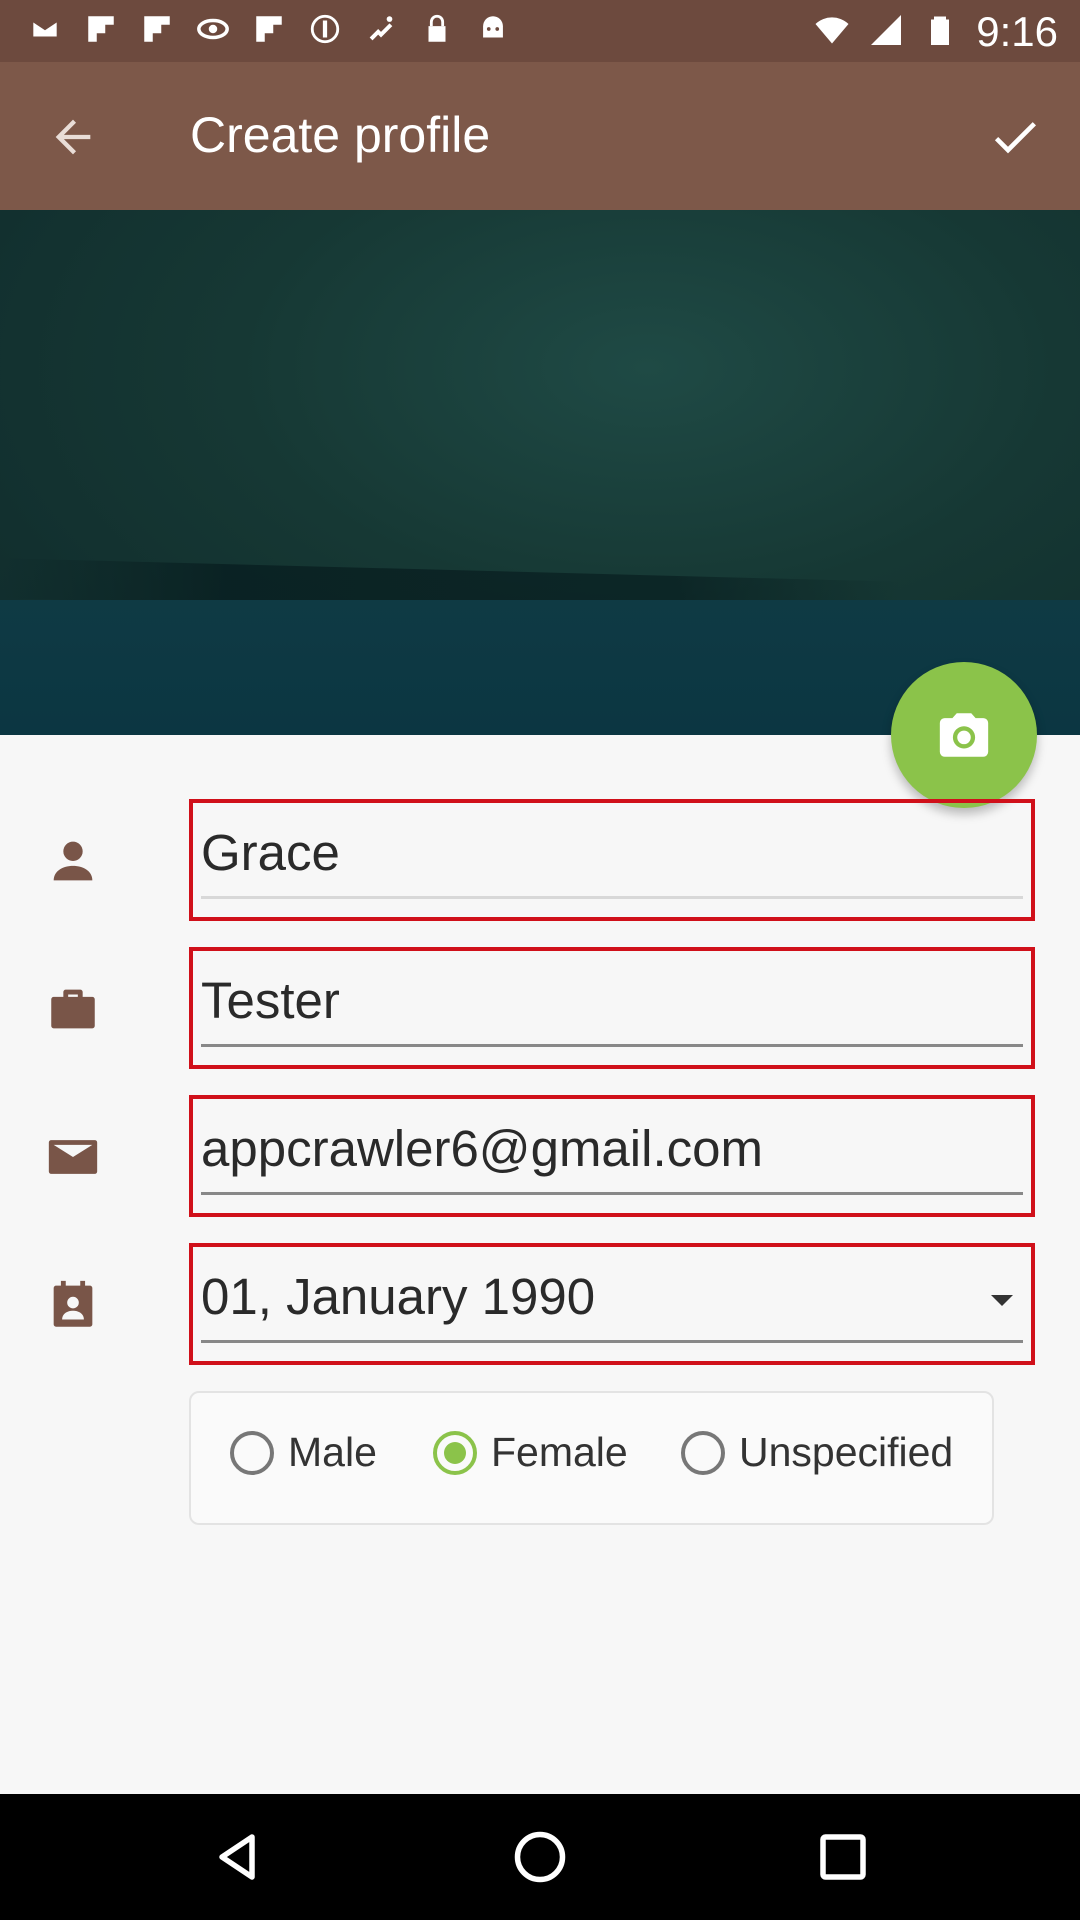 Image resolution: width=1080 pixels, height=1920 pixels. I want to click on battery-icon, so click(940, 32).